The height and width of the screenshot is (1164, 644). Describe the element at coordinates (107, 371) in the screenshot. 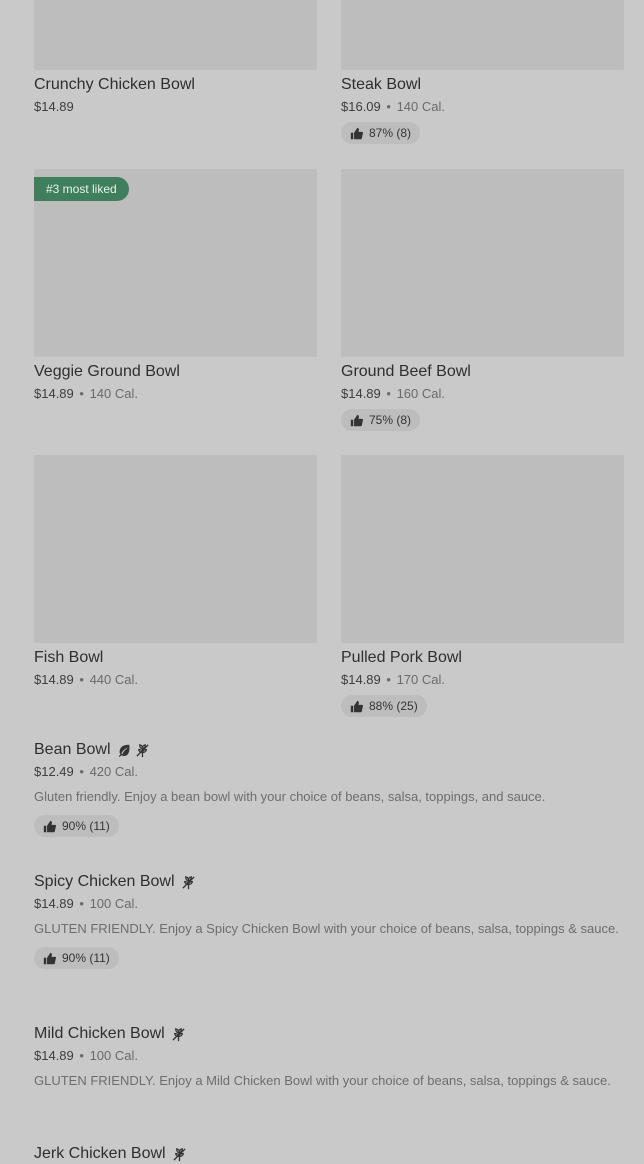

I see `item-name: Veggie Ground Bowl` at that location.